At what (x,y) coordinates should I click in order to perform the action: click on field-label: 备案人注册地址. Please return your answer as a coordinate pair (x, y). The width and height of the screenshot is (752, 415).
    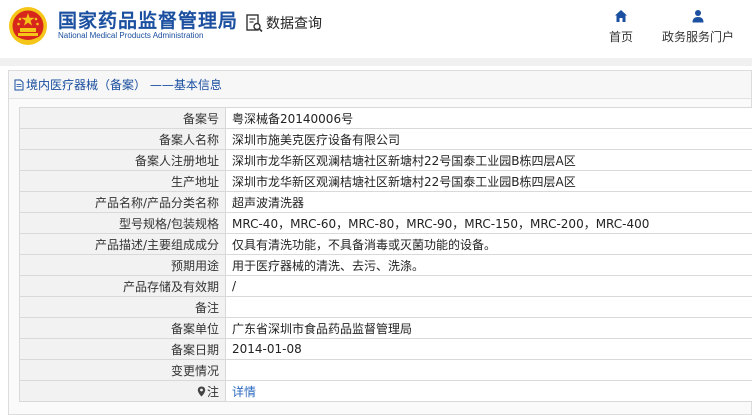
    Looking at the image, I should click on (122, 160).